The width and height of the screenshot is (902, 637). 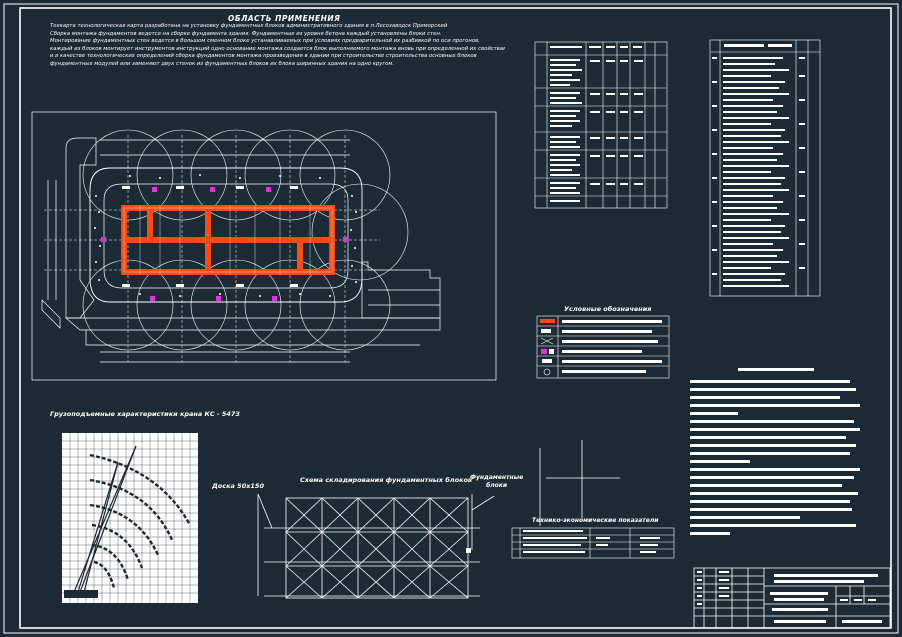 What do you see at coordinates (789, 597) in the screenshot?
I see `title-block-text` at bounding box center [789, 597].